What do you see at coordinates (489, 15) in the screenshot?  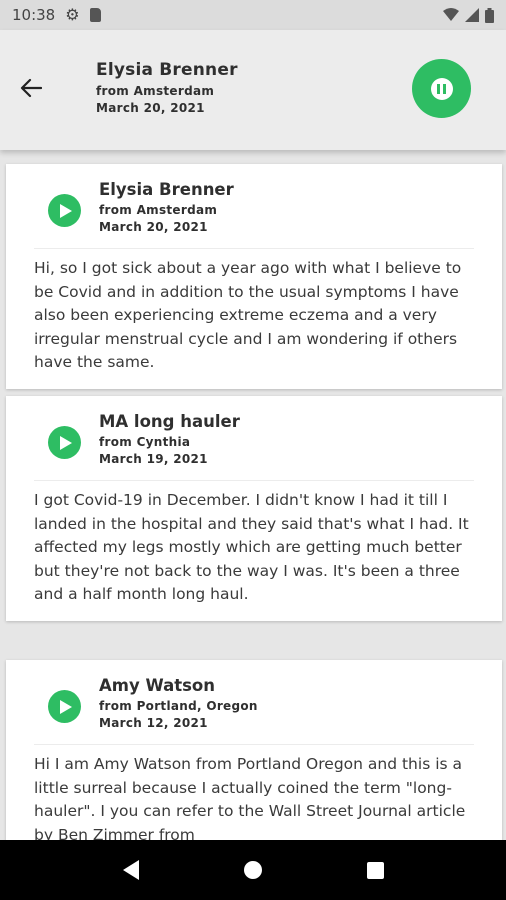 I see `battery-icon` at bounding box center [489, 15].